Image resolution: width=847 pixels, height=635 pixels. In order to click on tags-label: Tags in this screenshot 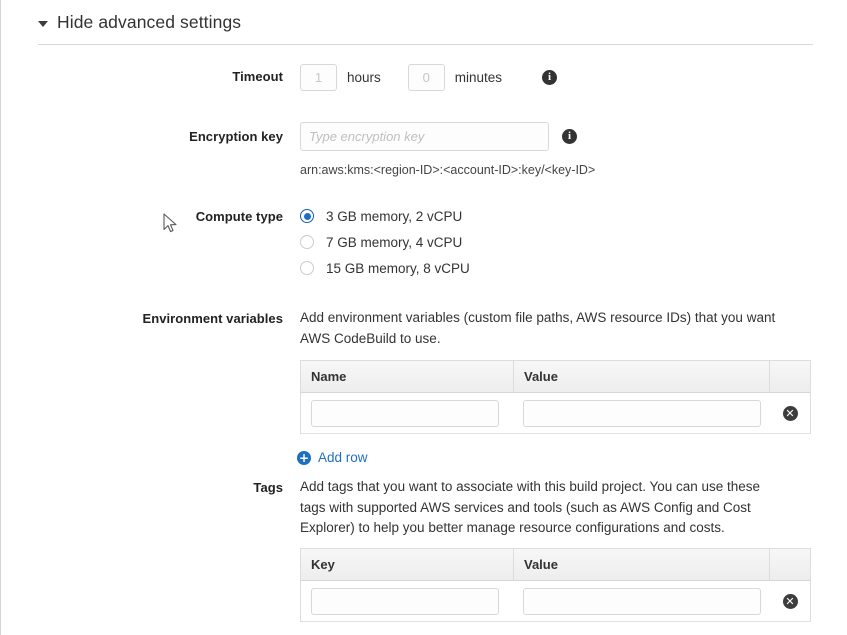, I will do `click(268, 487)`.